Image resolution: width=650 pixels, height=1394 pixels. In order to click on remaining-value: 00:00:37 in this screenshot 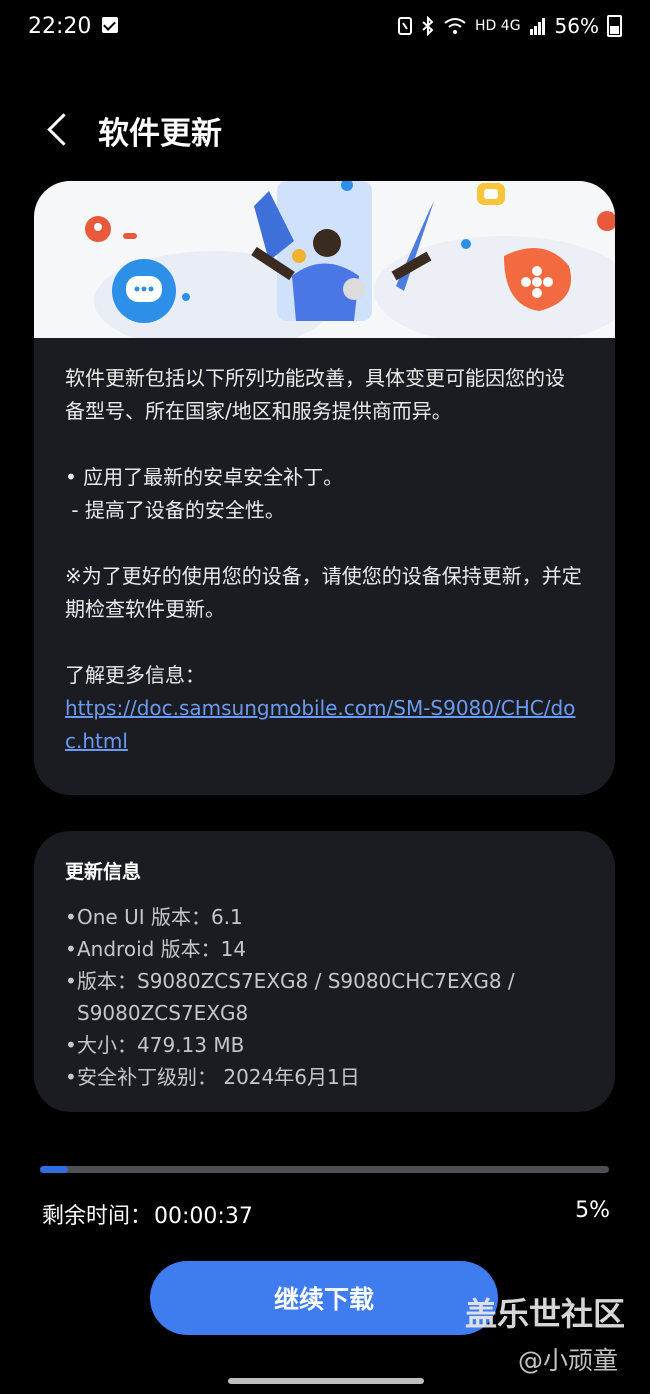, I will do `click(203, 1216)`.